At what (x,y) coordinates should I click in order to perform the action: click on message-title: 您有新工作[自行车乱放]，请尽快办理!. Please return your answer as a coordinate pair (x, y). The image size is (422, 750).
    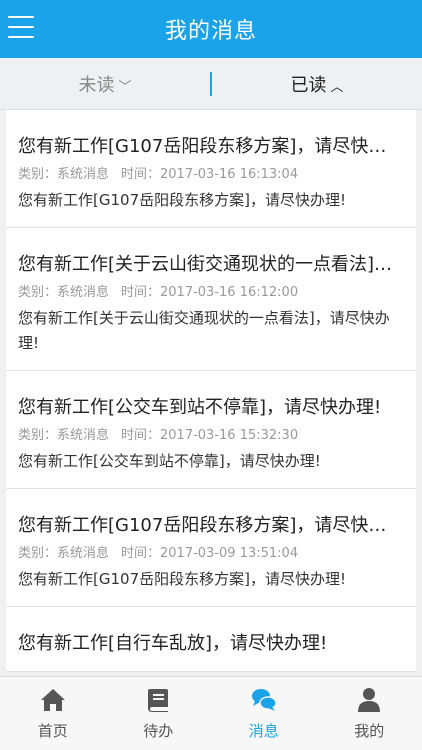
    Looking at the image, I should click on (173, 643).